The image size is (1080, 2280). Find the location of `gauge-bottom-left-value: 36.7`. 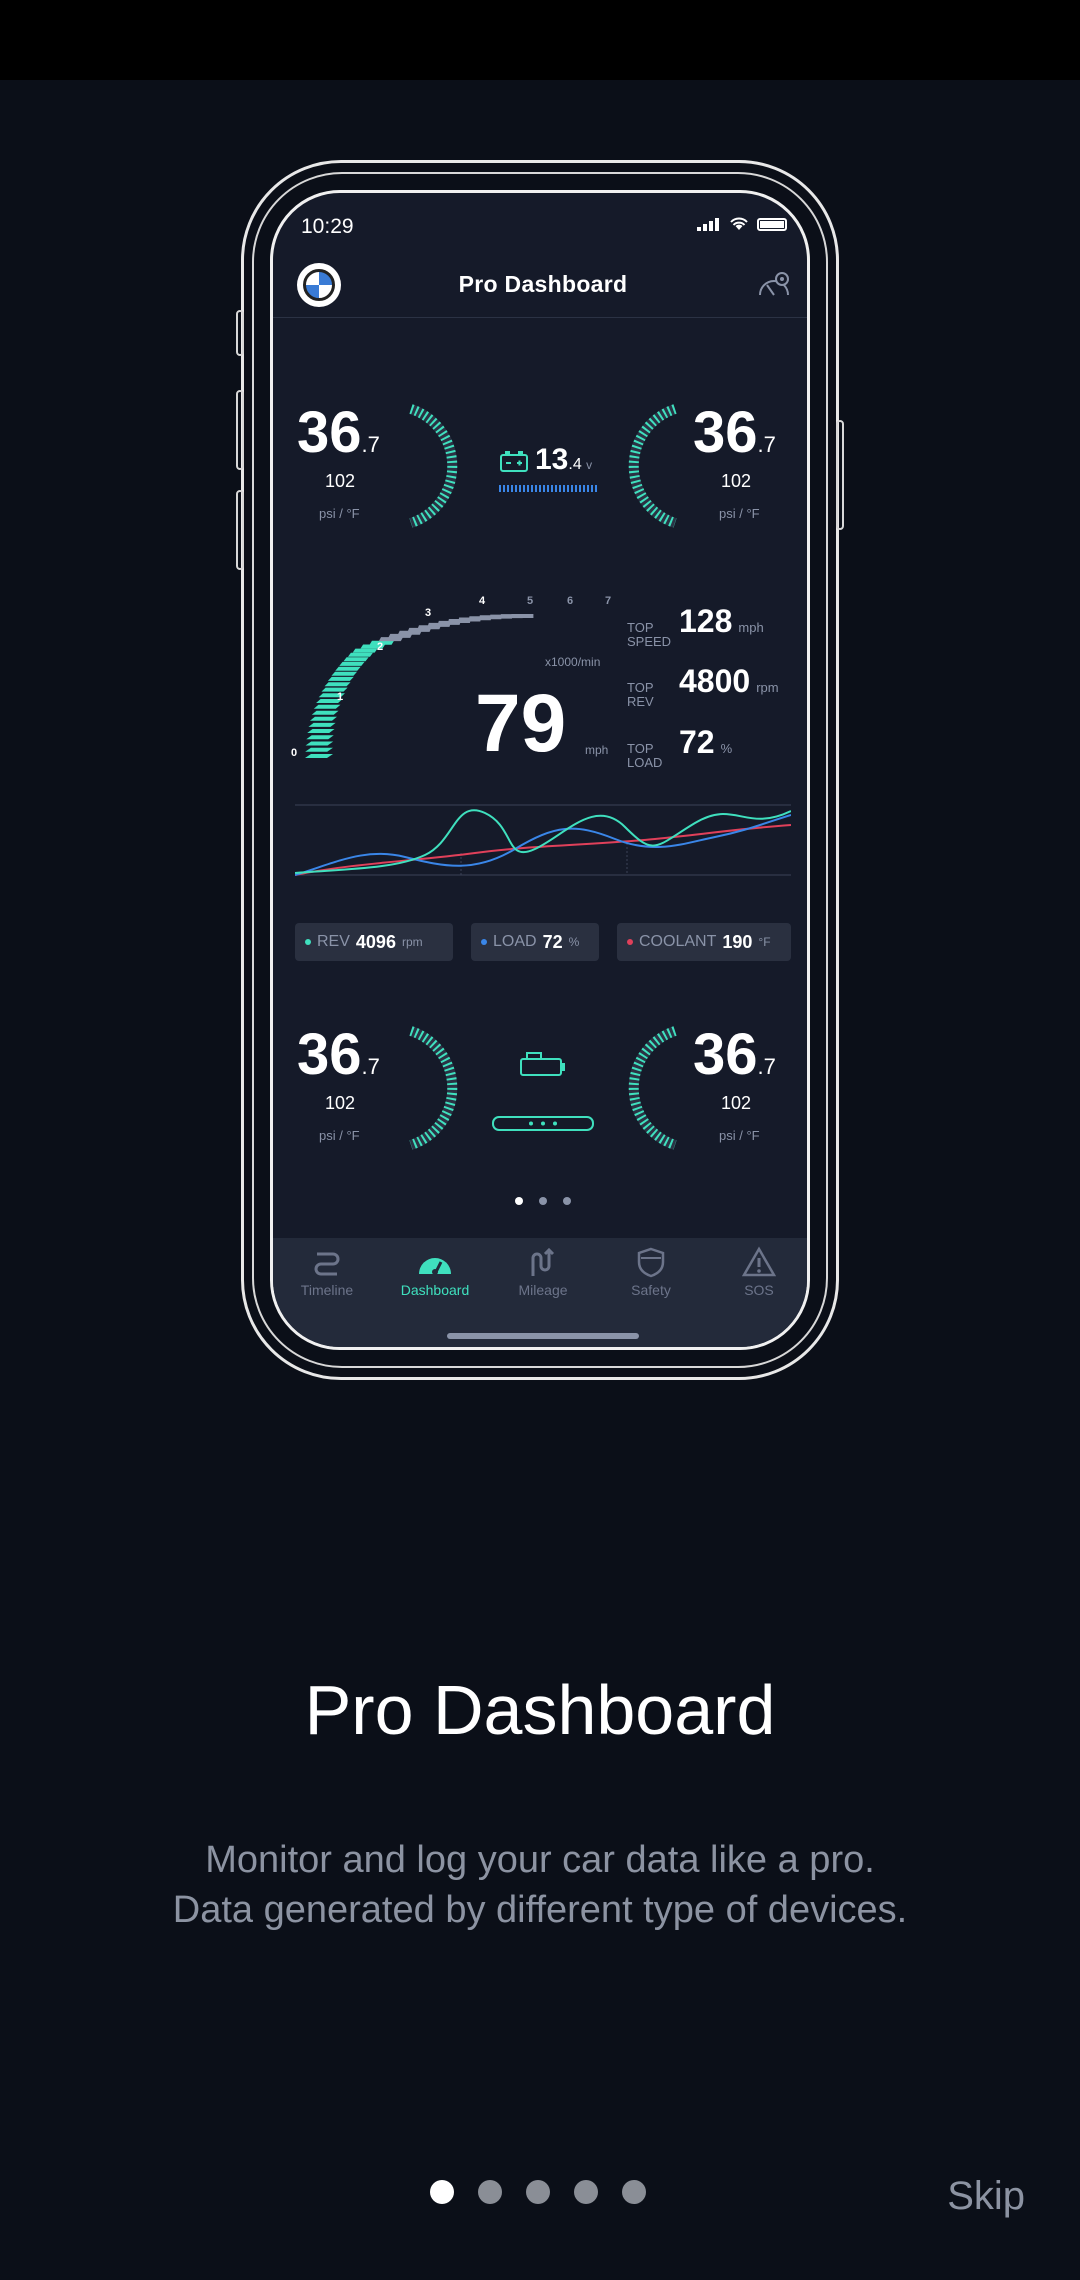

gauge-bottom-left-value: 36.7 is located at coordinates (338, 1054).